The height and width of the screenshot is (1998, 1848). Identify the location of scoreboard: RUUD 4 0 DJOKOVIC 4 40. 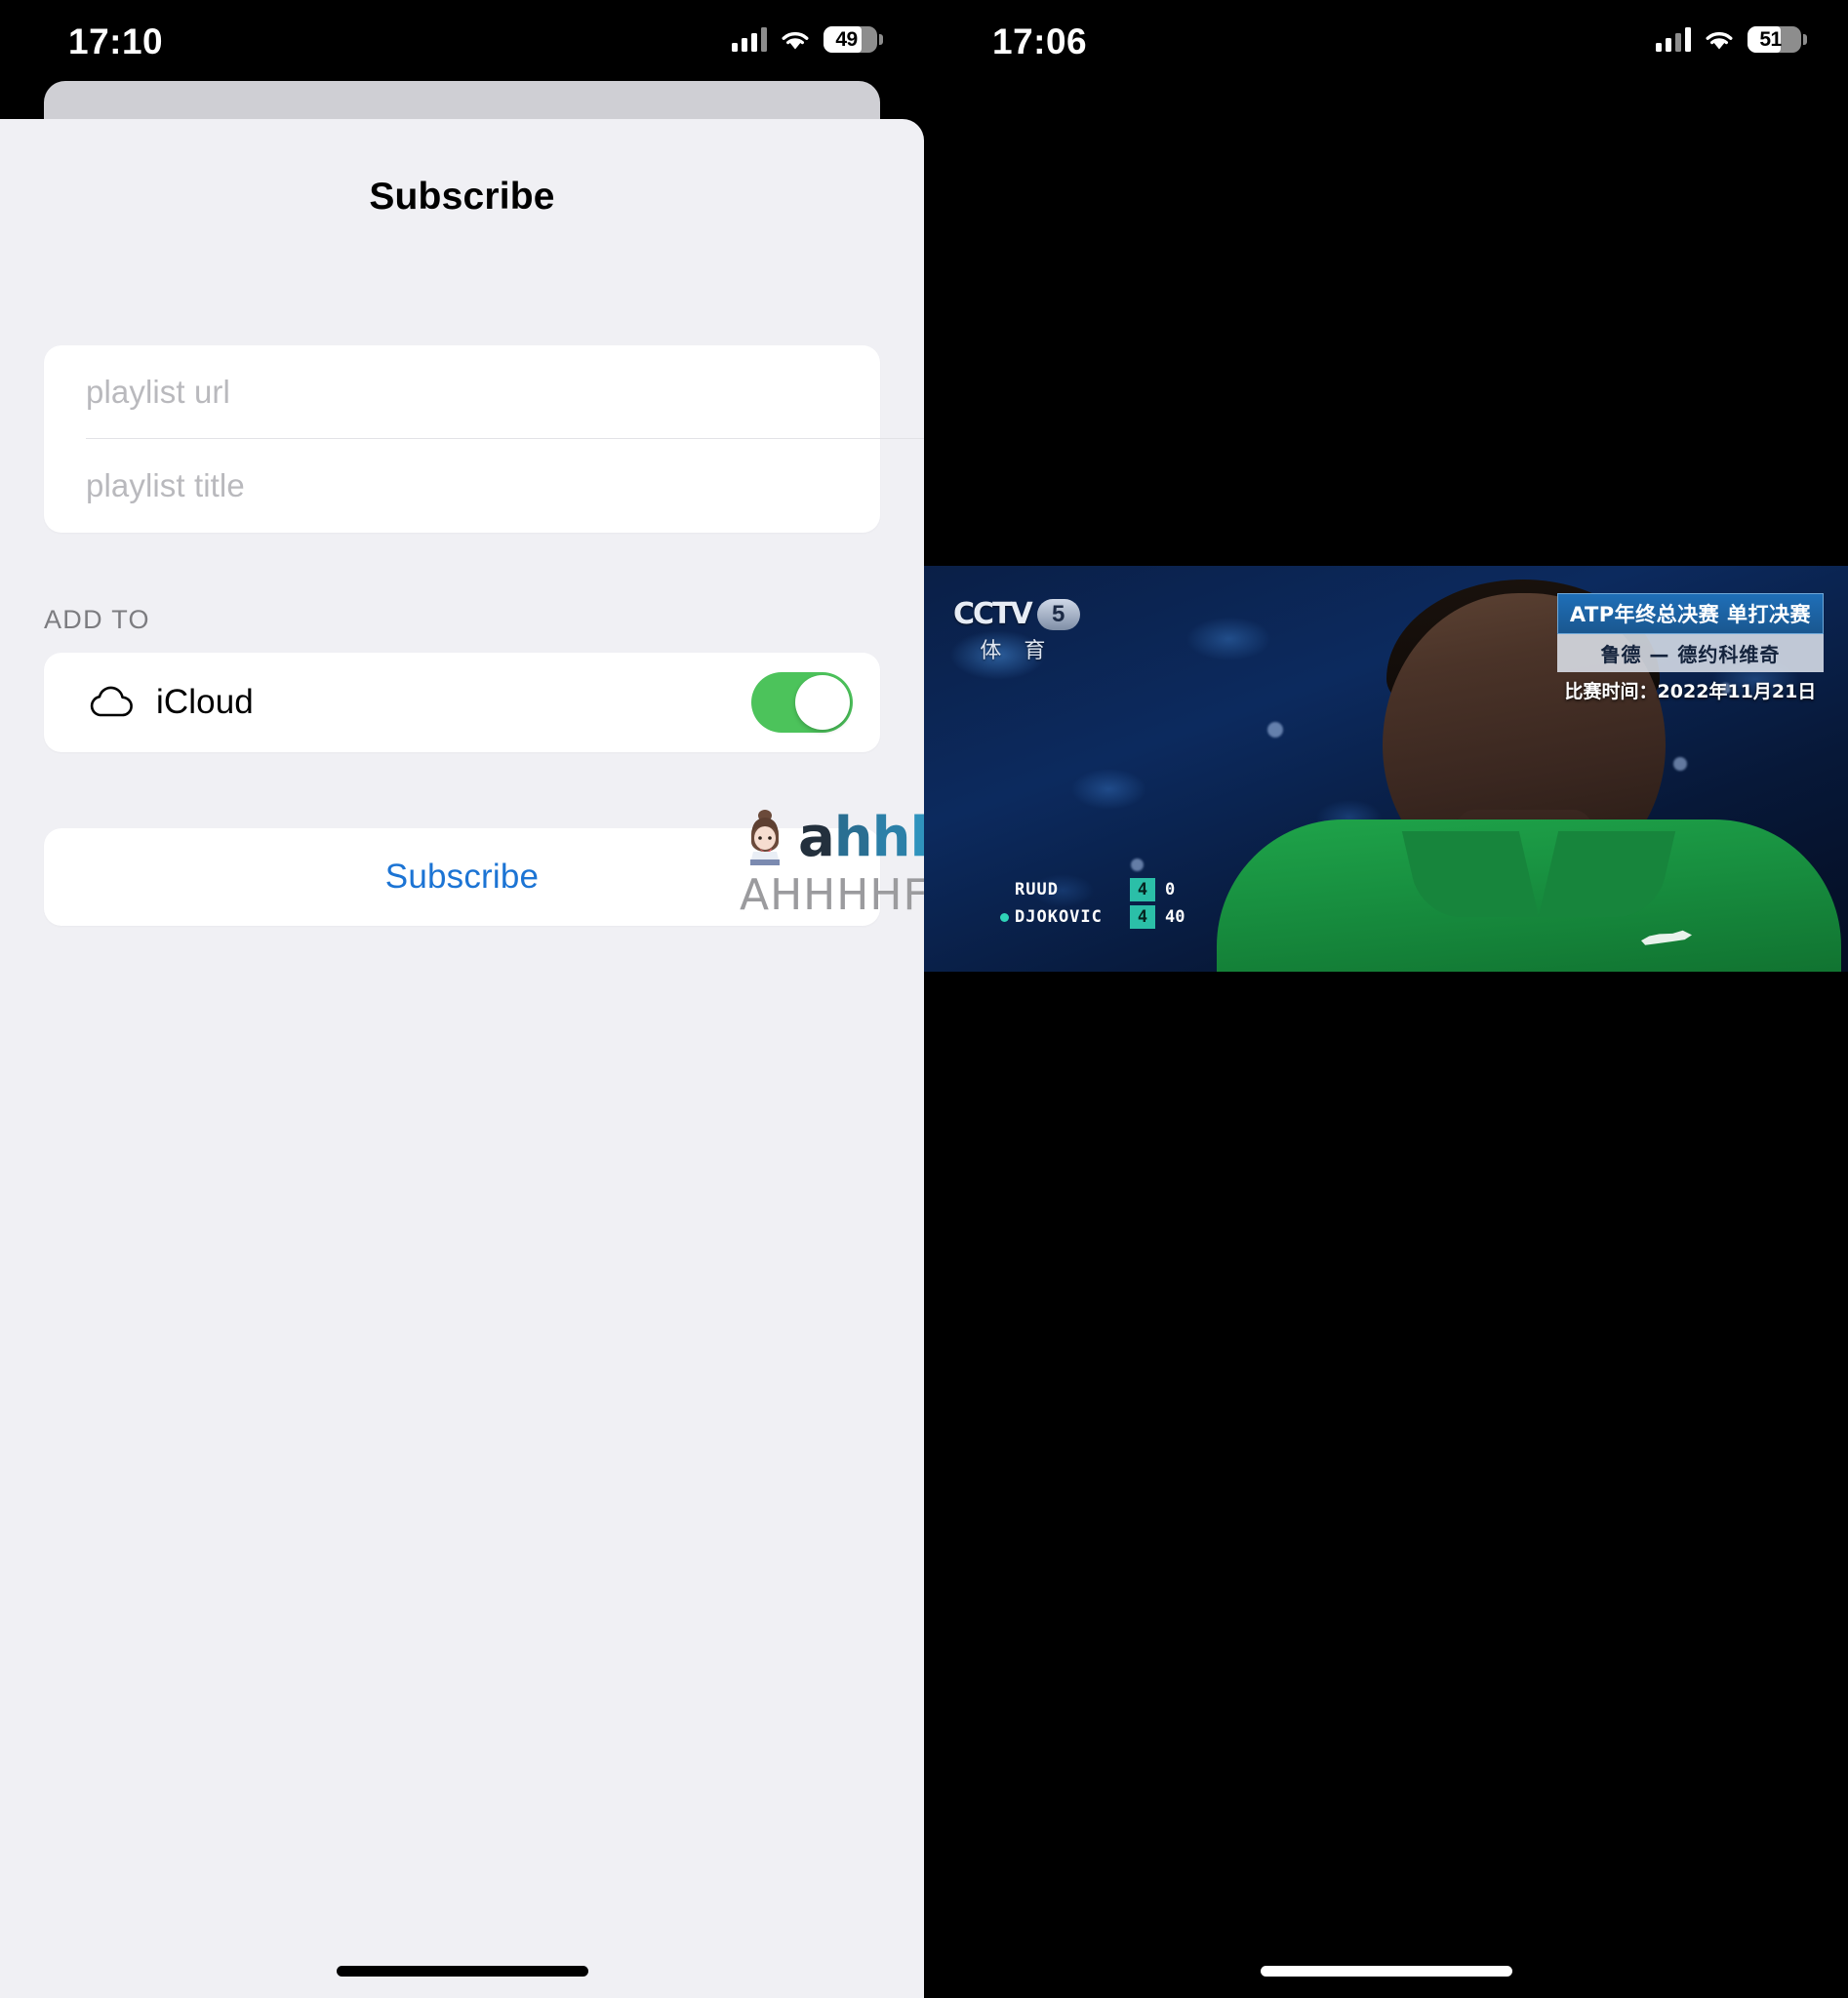
(1099, 905).